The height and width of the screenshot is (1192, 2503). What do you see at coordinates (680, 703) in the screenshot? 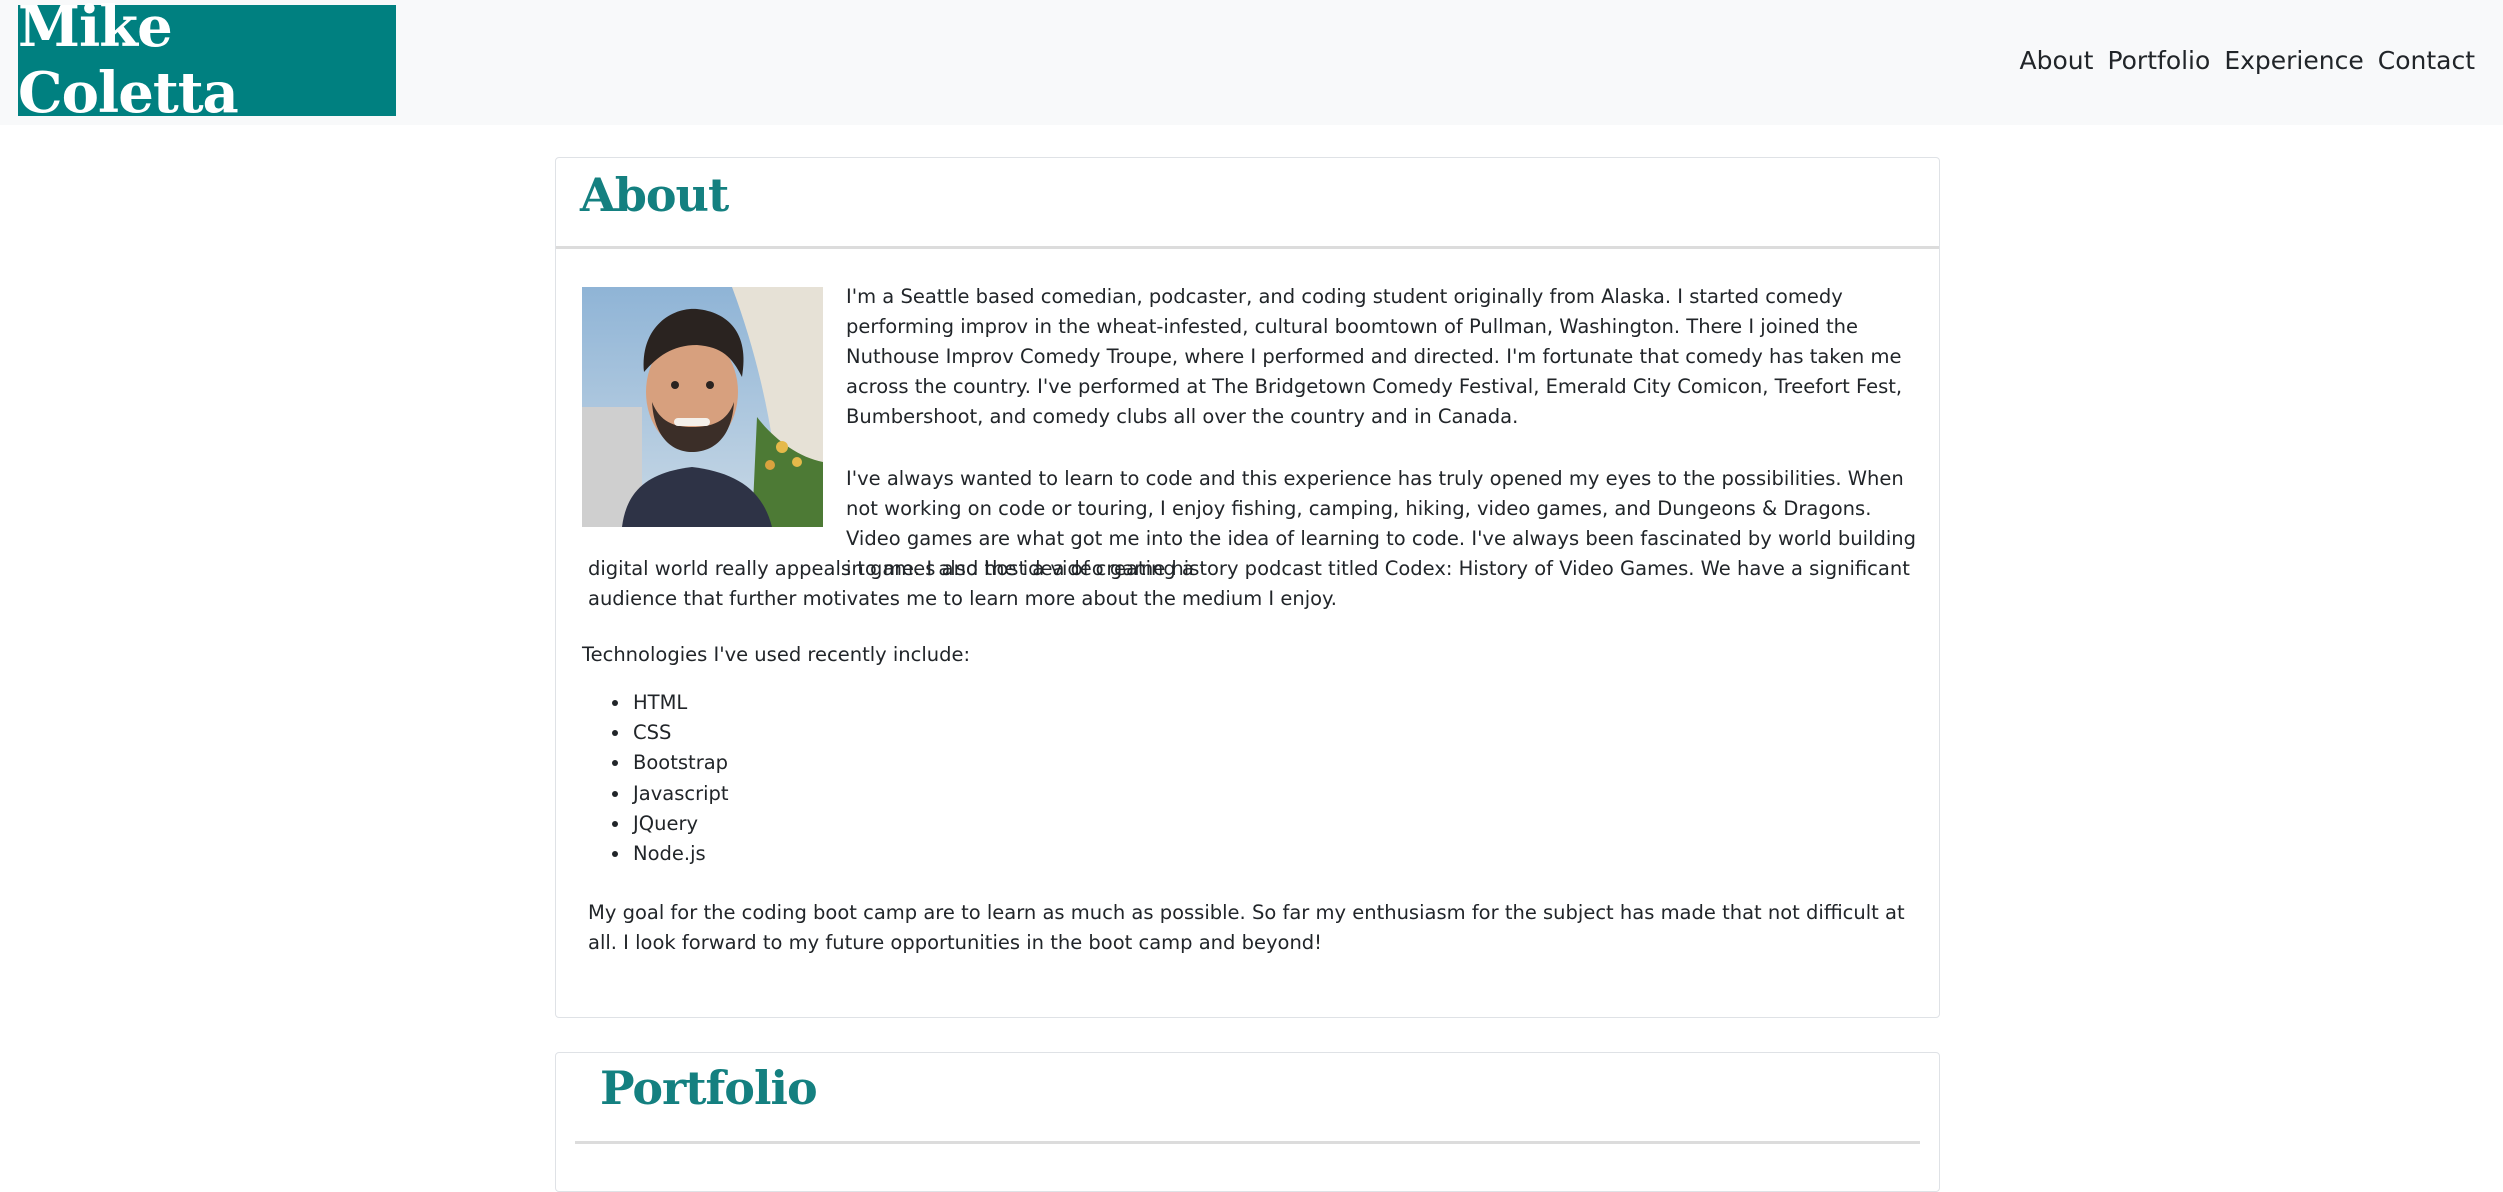
I see `list-item: HTML` at bounding box center [680, 703].